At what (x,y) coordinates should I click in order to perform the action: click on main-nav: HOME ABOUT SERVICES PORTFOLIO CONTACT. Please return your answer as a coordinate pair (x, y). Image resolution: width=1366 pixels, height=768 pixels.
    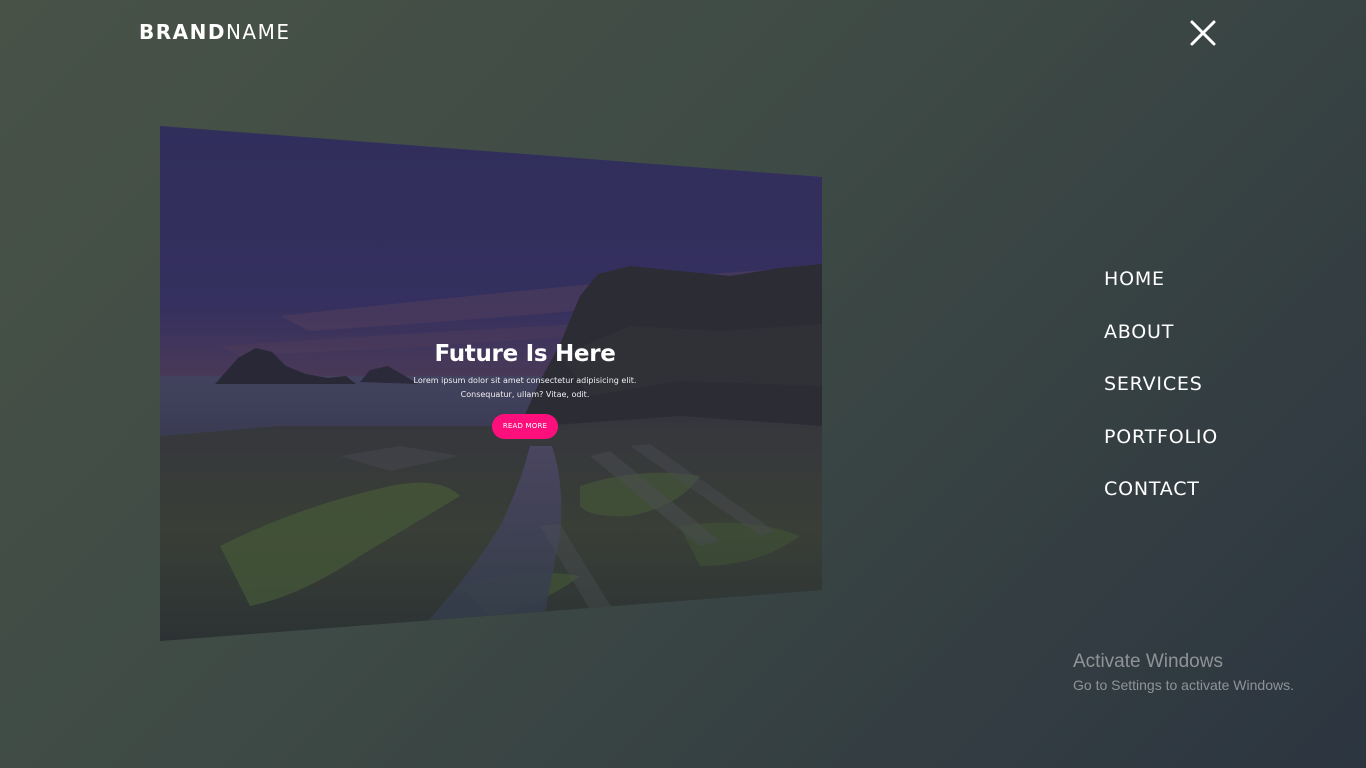
    Looking at the image, I should click on (1161, 393).